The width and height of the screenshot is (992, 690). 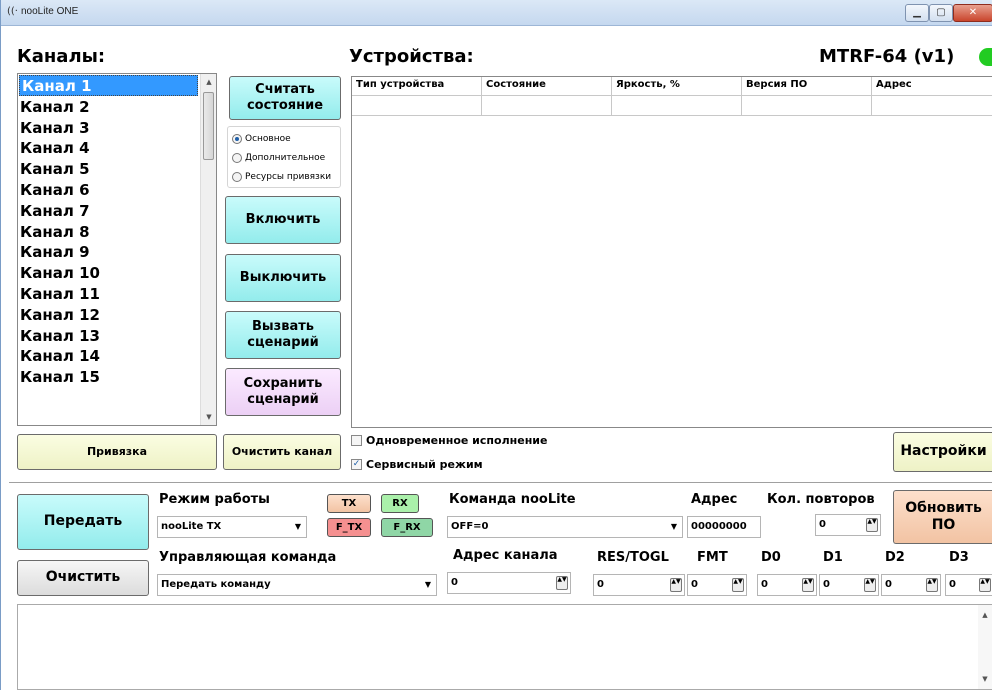 What do you see at coordinates (807, 86) in the screenshot?
I see `column-header: Версия ПО` at bounding box center [807, 86].